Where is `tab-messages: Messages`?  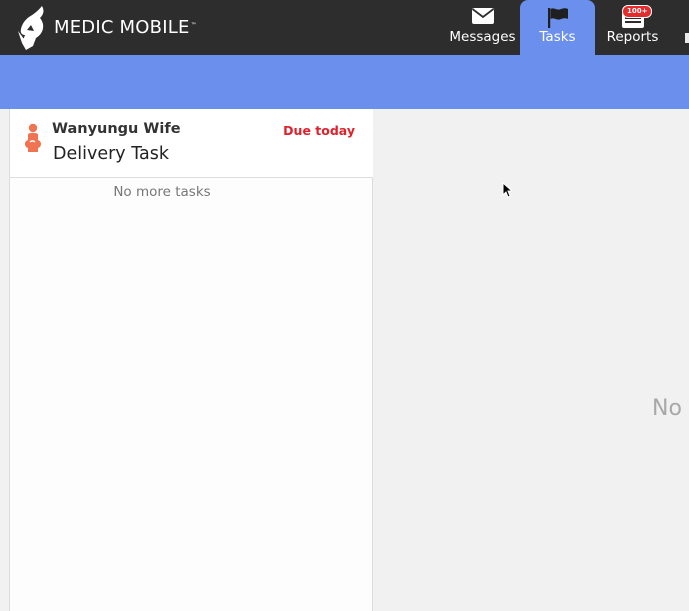
tab-messages: Messages is located at coordinates (482, 27).